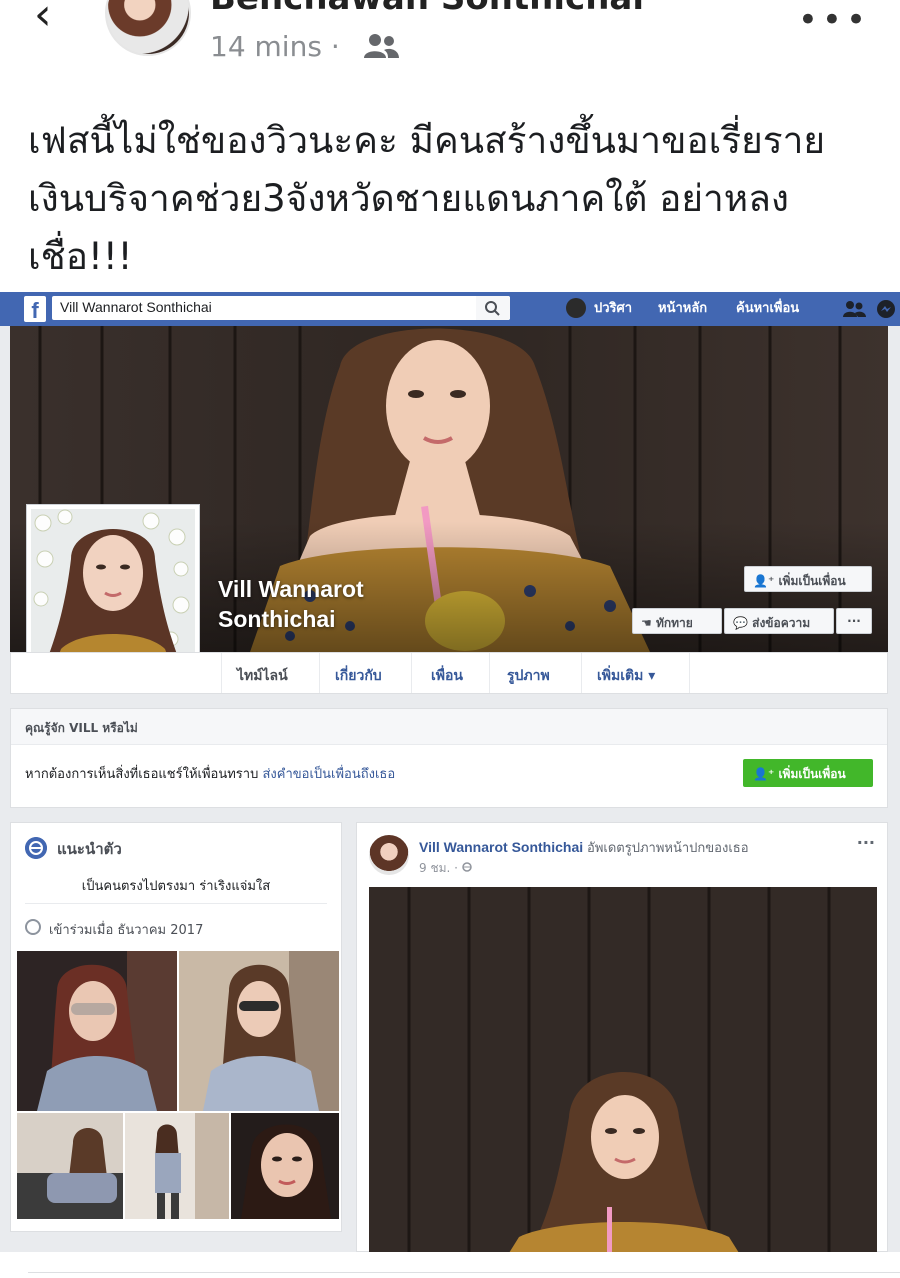  I want to click on feed-post-avatar, so click(389, 855).